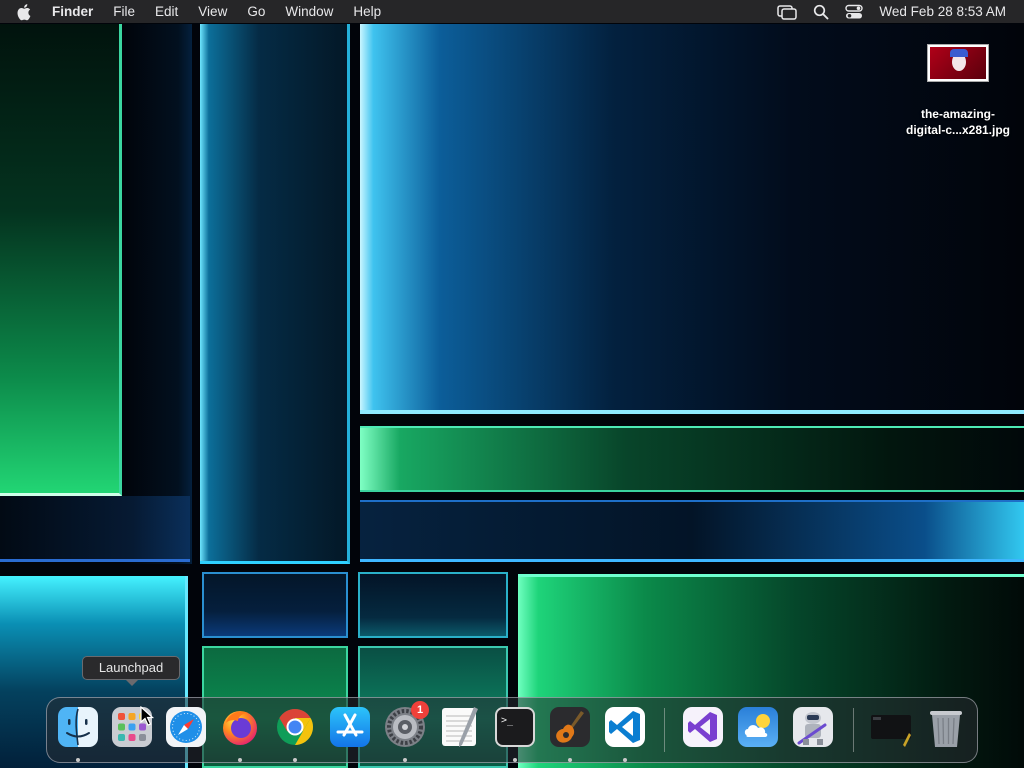  What do you see at coordinates (787, 12) in the screenshot?
I see `screen-mirroring-icon` at bounding box center [787, 12].